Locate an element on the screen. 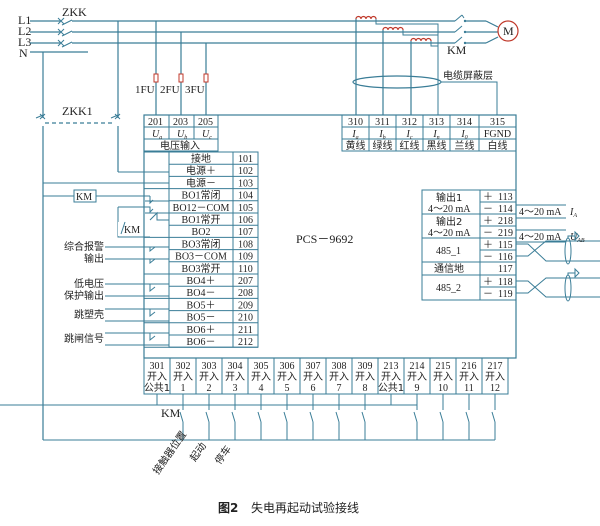 The width and height of the screenshot is (600, 526). bi-terminal-302: 302 is located at coordinates (183, 366).